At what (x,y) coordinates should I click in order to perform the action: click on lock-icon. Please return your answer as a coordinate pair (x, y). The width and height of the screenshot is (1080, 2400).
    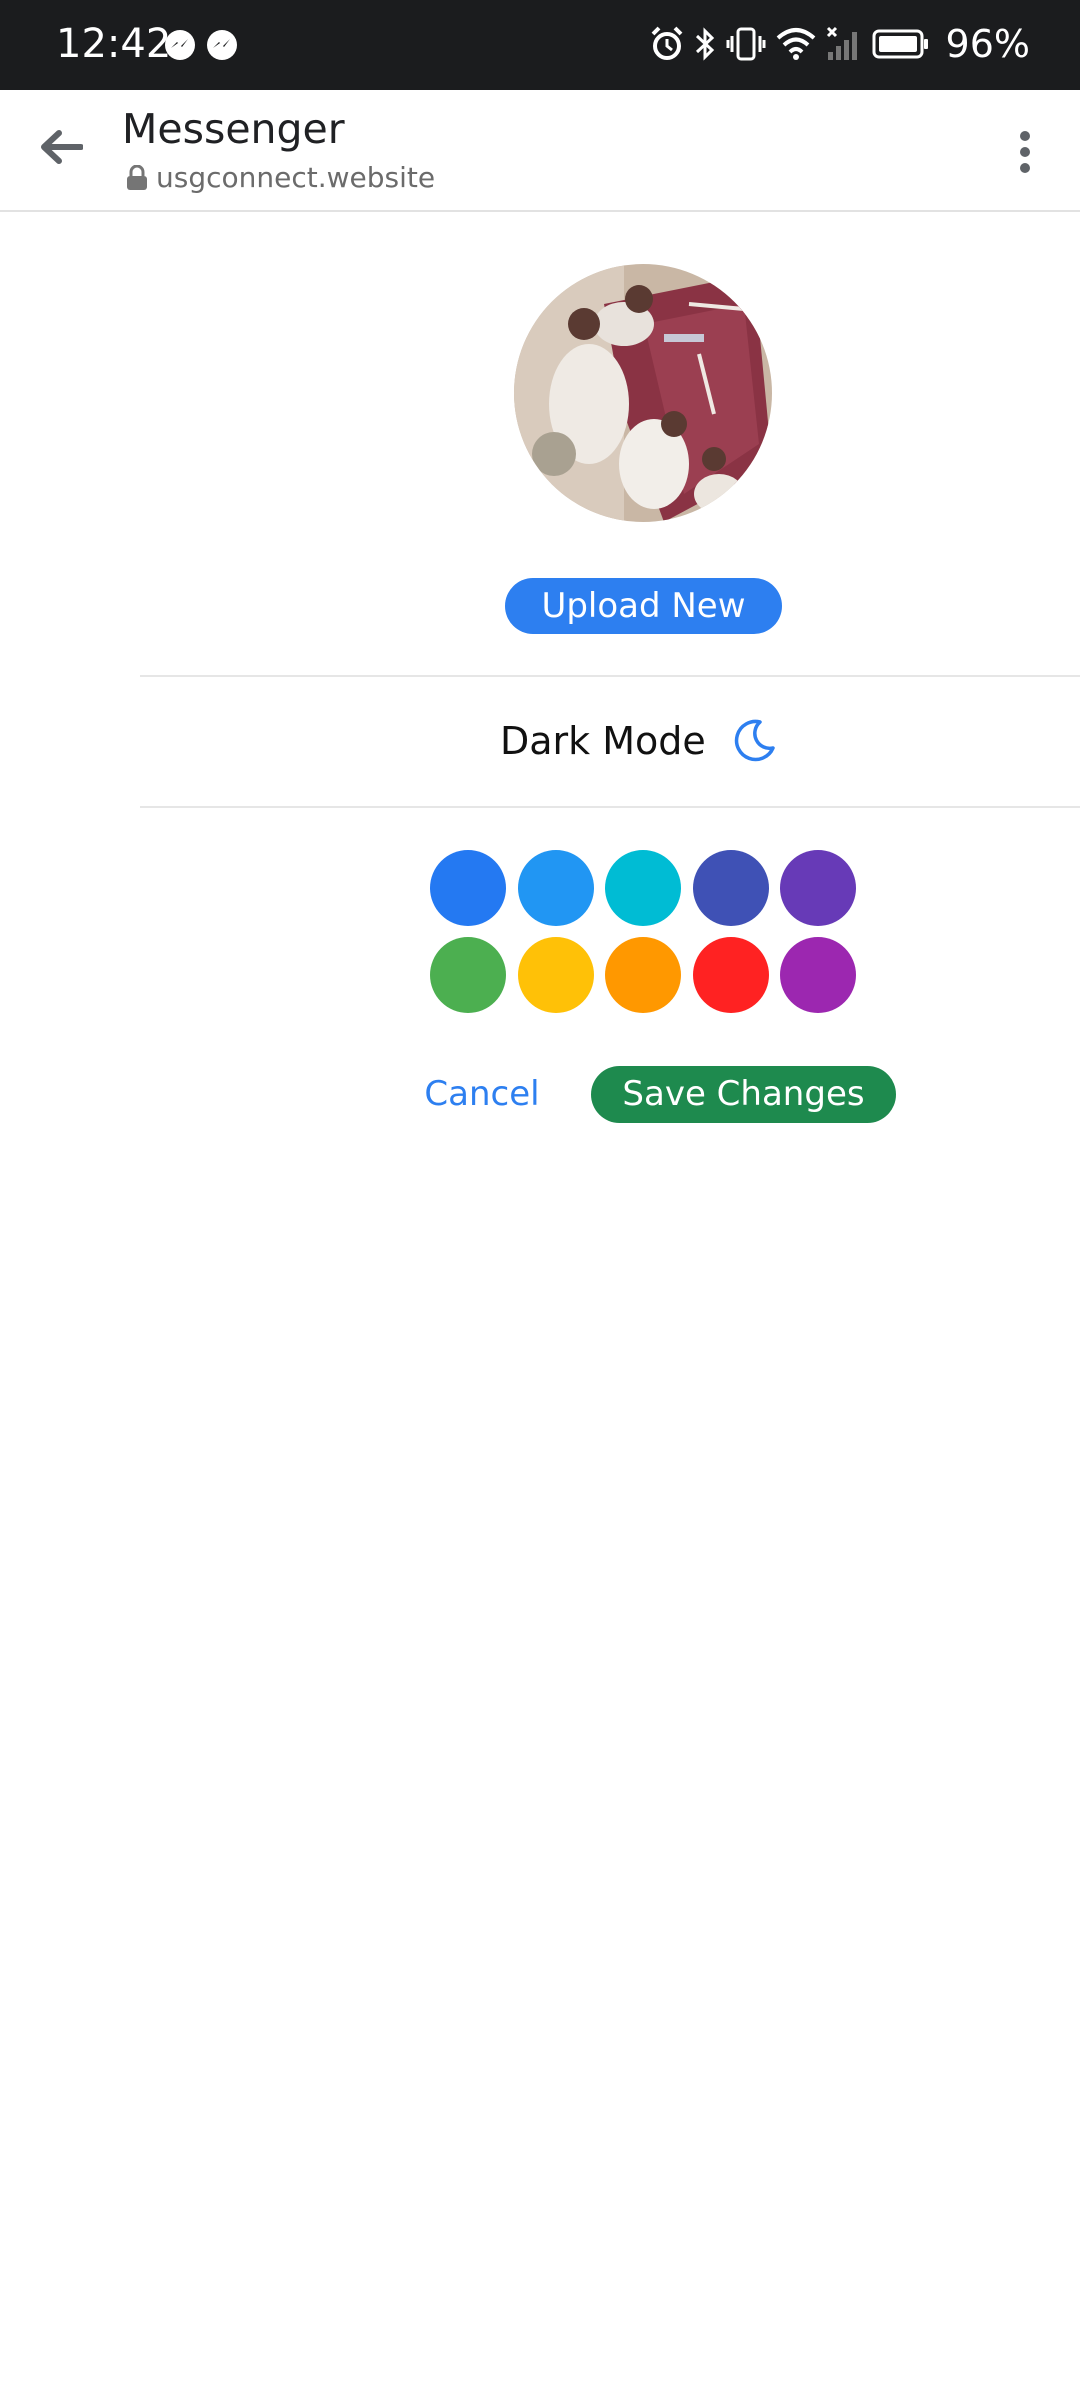
    Looking at the image, I should click on (137, 177).